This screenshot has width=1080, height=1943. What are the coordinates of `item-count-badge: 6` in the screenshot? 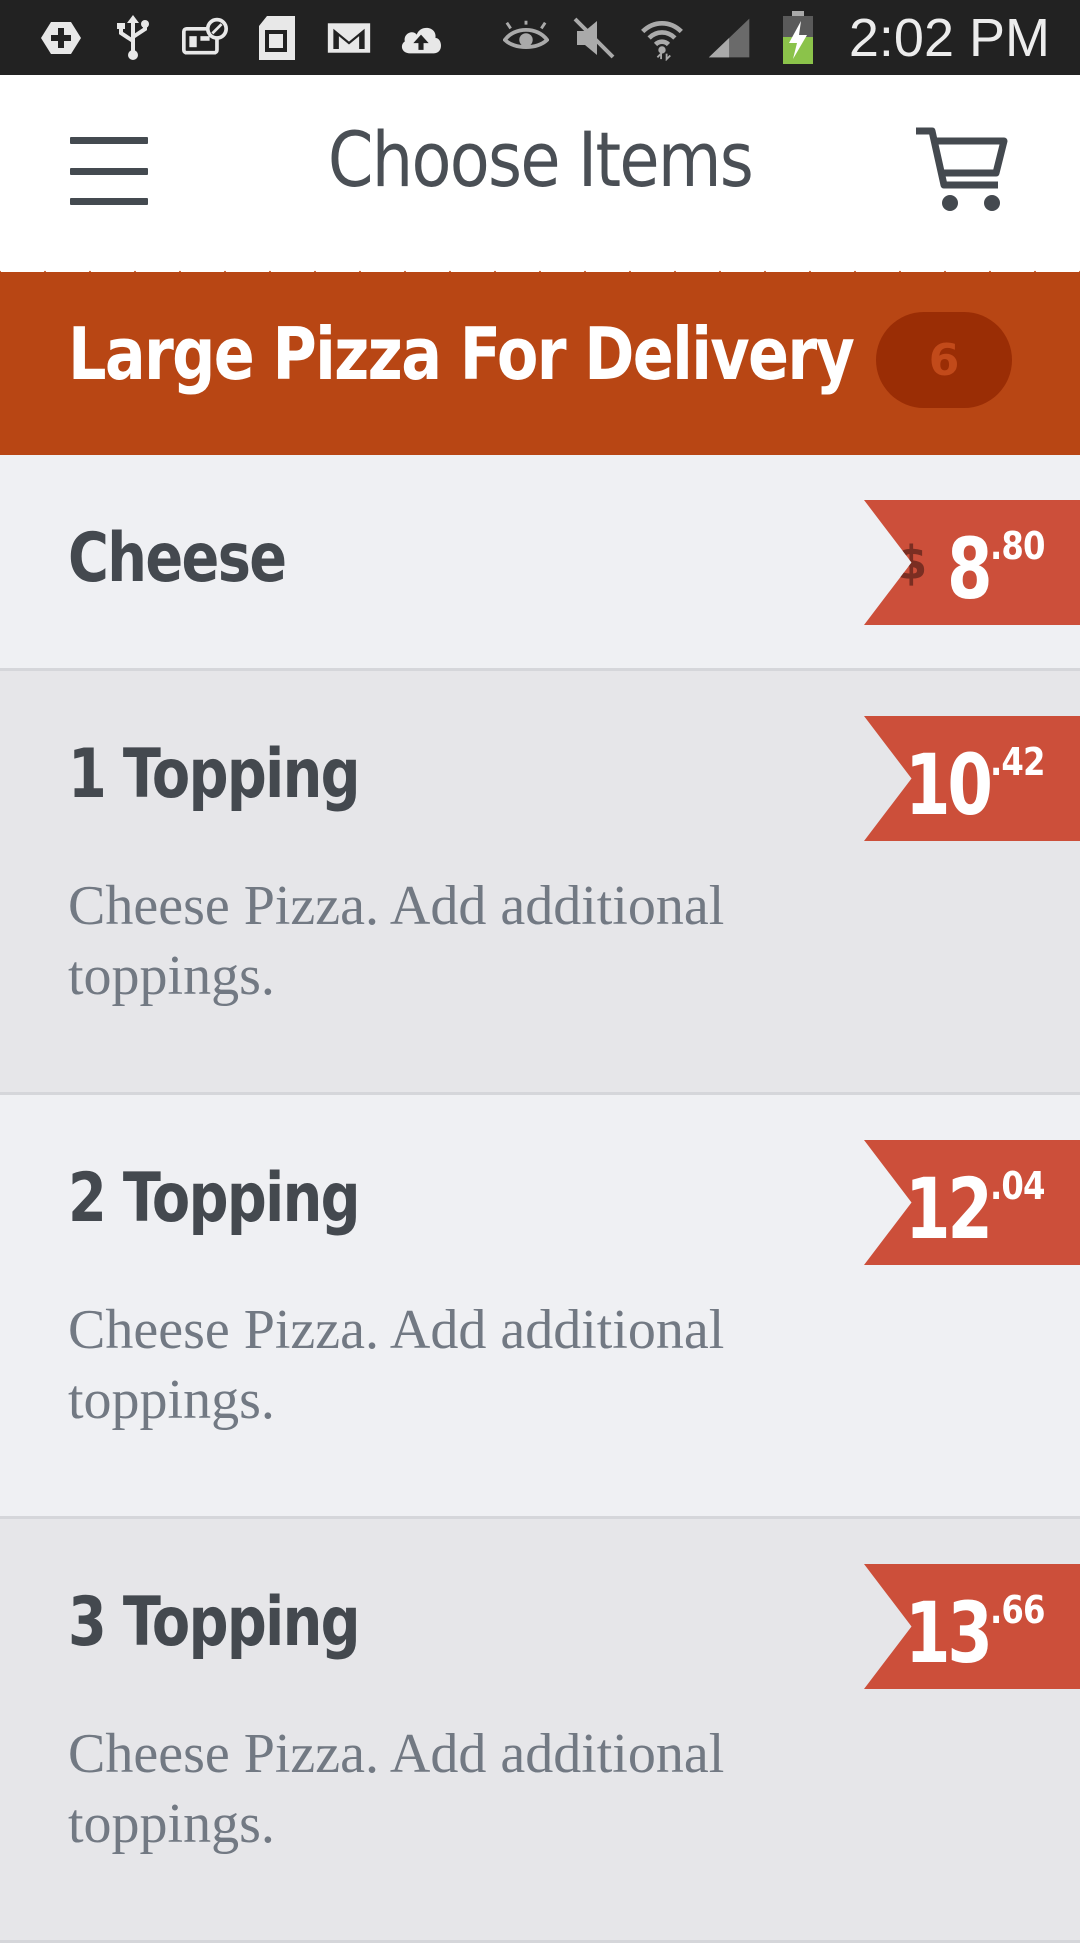 It's located at (944, 360).